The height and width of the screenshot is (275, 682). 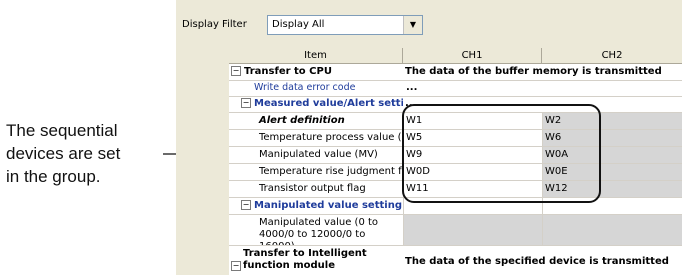 What do you see at coordinates (412, 25) in the screenshot?
I see `dropdown-arrow-icon: ▼` at bounding box center [412, 25].